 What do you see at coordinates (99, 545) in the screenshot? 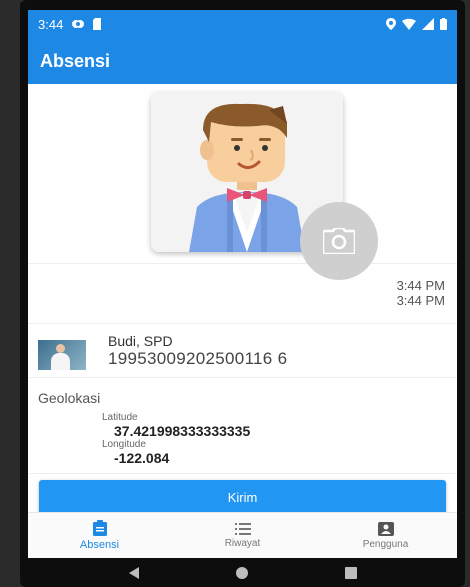
I see `nav-label-absensi: Absensi` at bounding box center [99, 545].